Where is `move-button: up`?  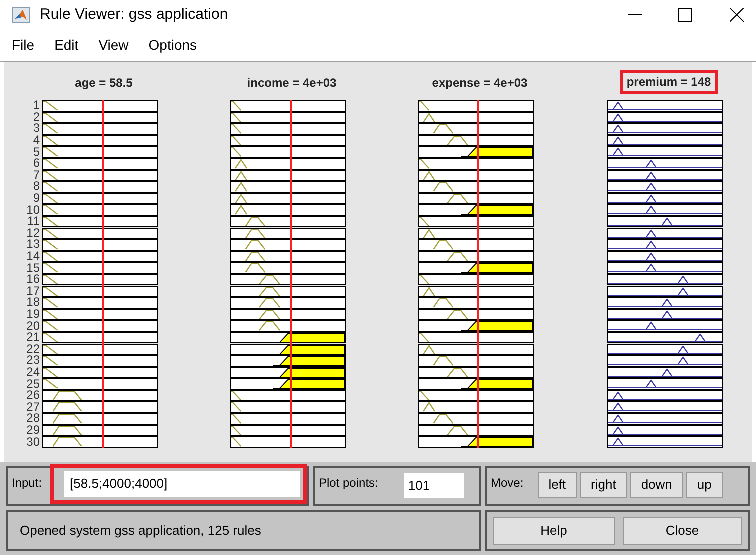 move-button: up is located at coordinates (704, 485).